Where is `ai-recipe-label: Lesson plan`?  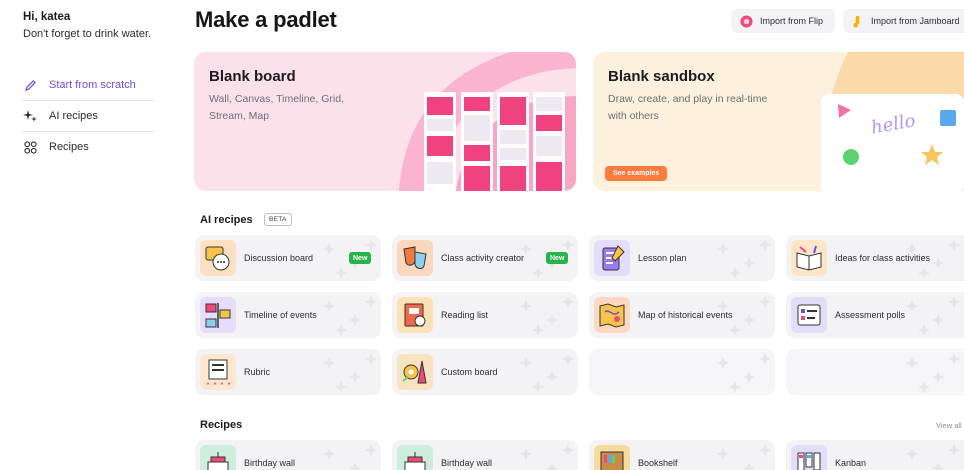
ai-recipe-label: Lesson plan is located at coordinates (662, 258).